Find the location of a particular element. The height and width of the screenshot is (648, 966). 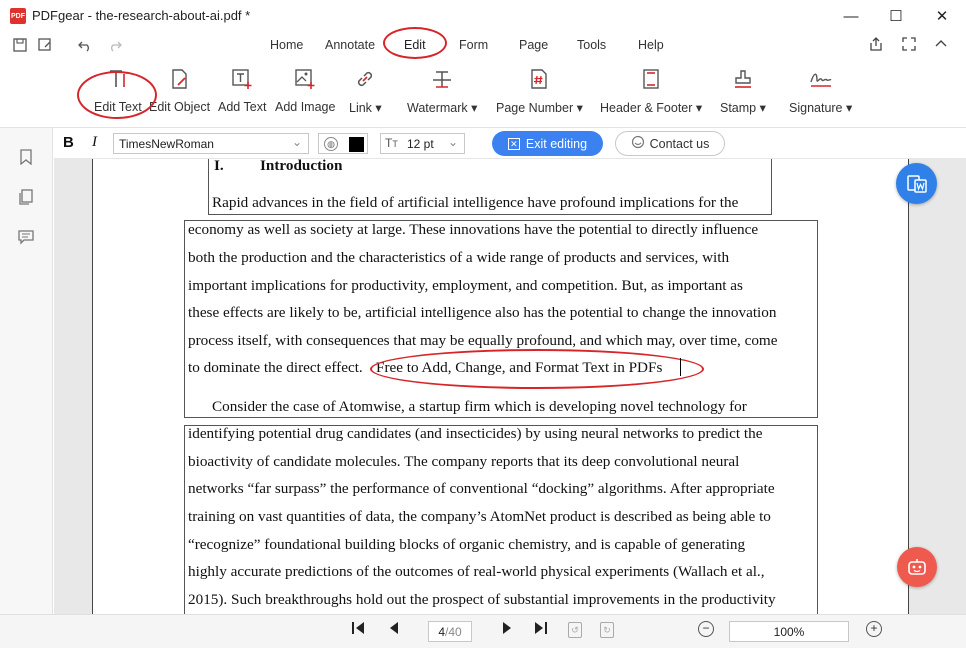

close-button: ✕ is located at coordinates (942, 16).